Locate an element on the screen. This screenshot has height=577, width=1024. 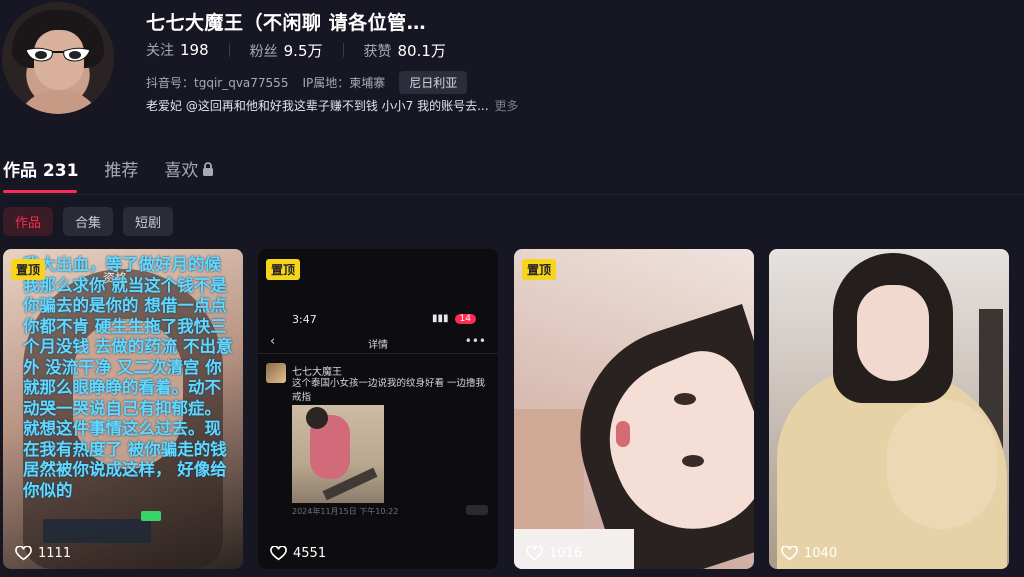
more-icon: ••• is located at coordinates (475, 341).